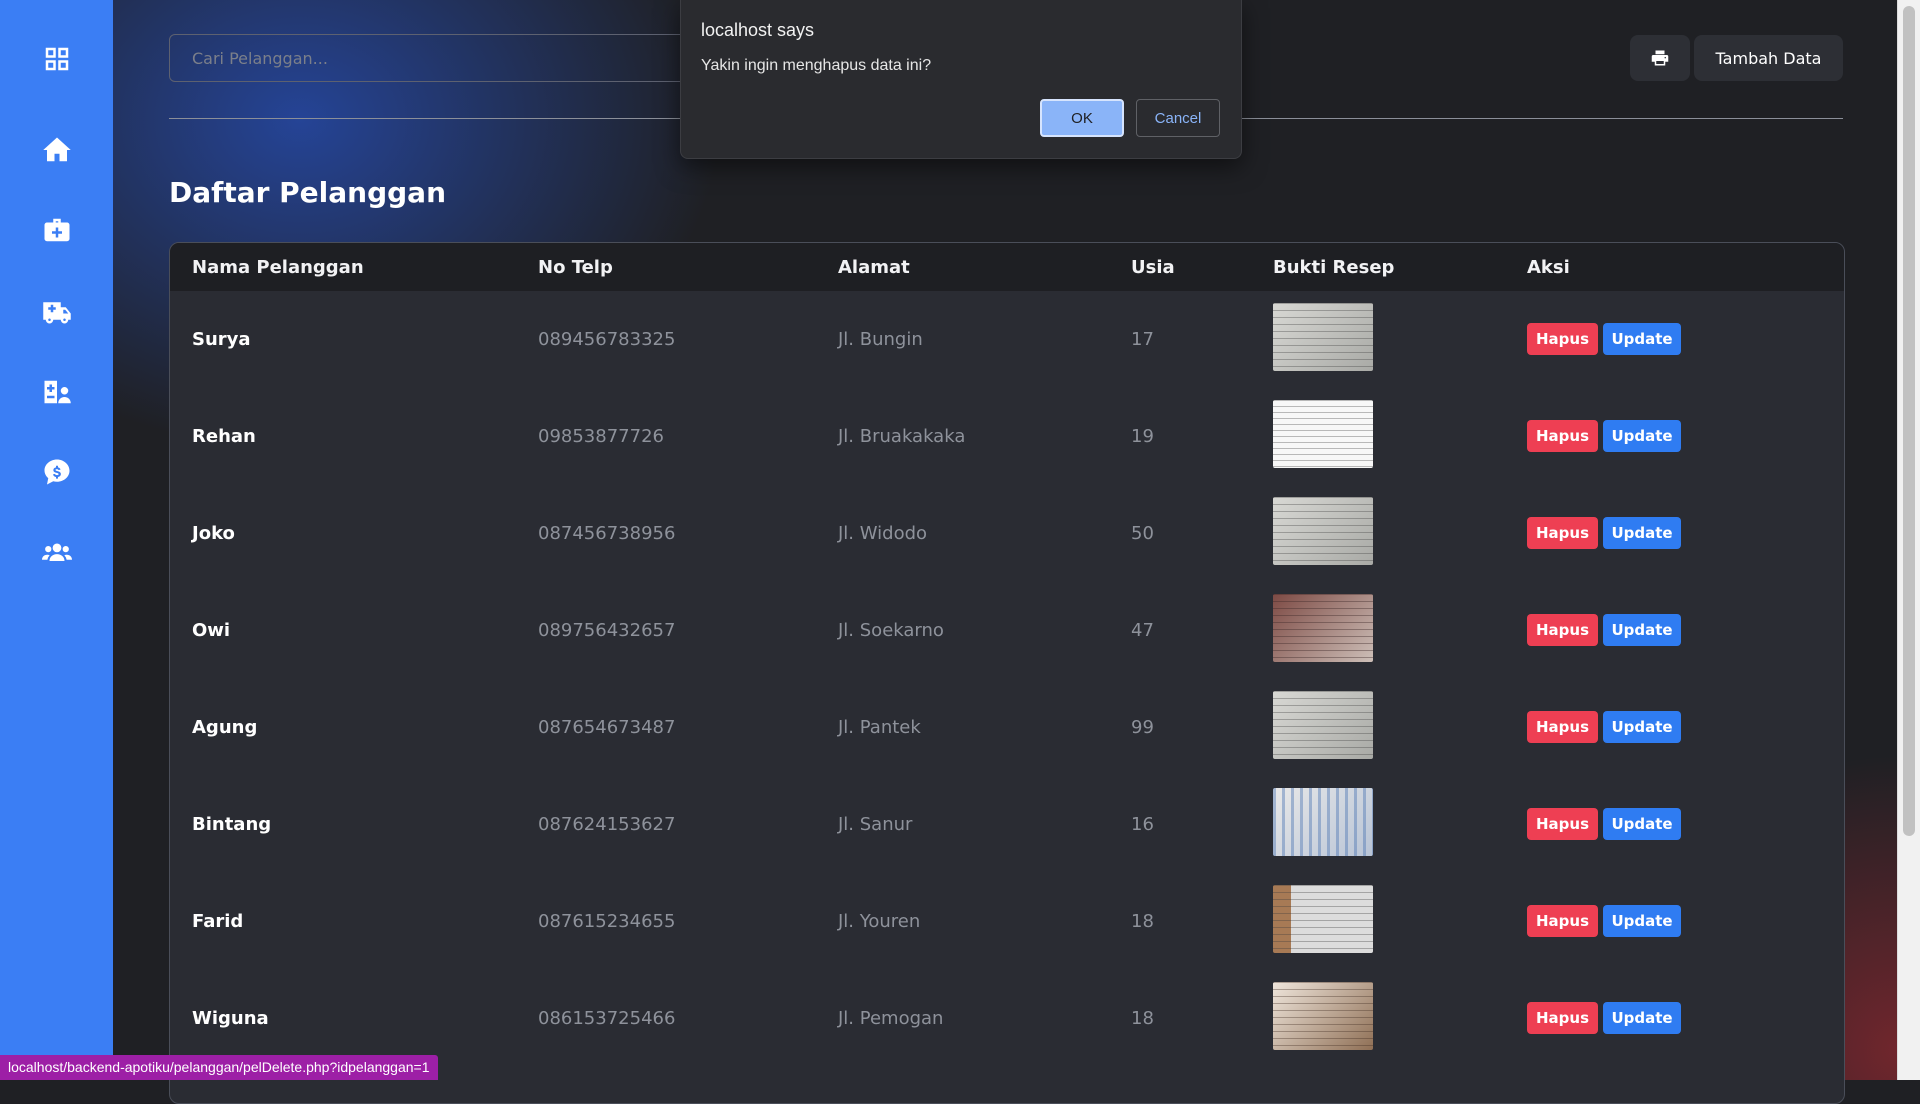 This screenshot has height=1104, width=1920. I want to click on customer-name: Rehan, so click(224, 436).